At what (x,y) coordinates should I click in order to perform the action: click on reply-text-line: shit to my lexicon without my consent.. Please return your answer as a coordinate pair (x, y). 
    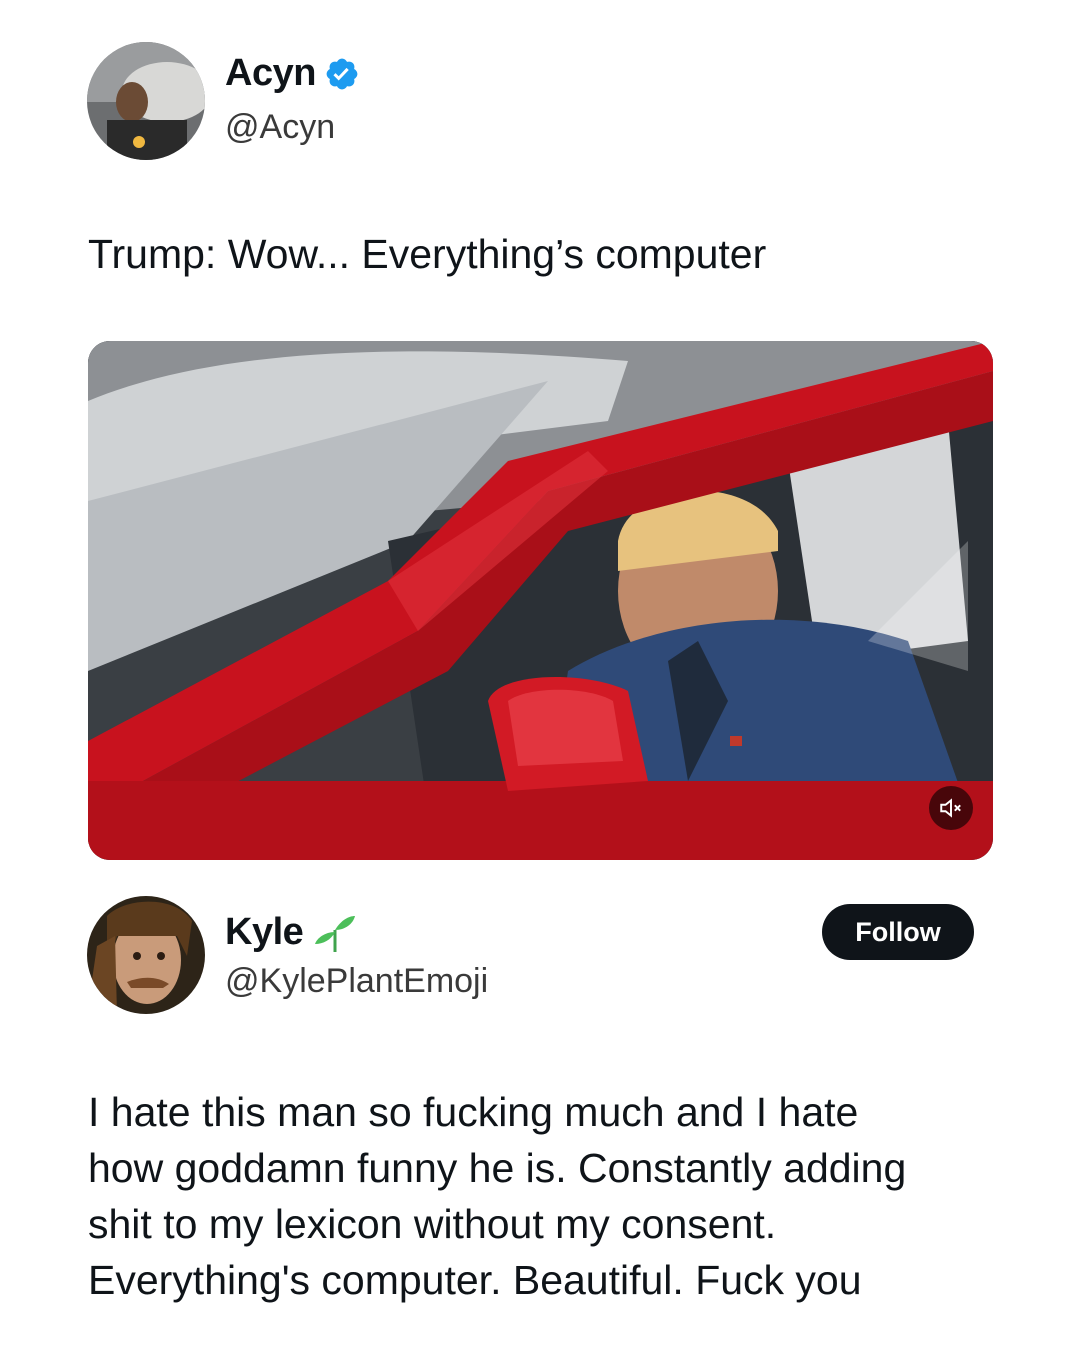
    Looking at the image, I should click on (432, 1224).